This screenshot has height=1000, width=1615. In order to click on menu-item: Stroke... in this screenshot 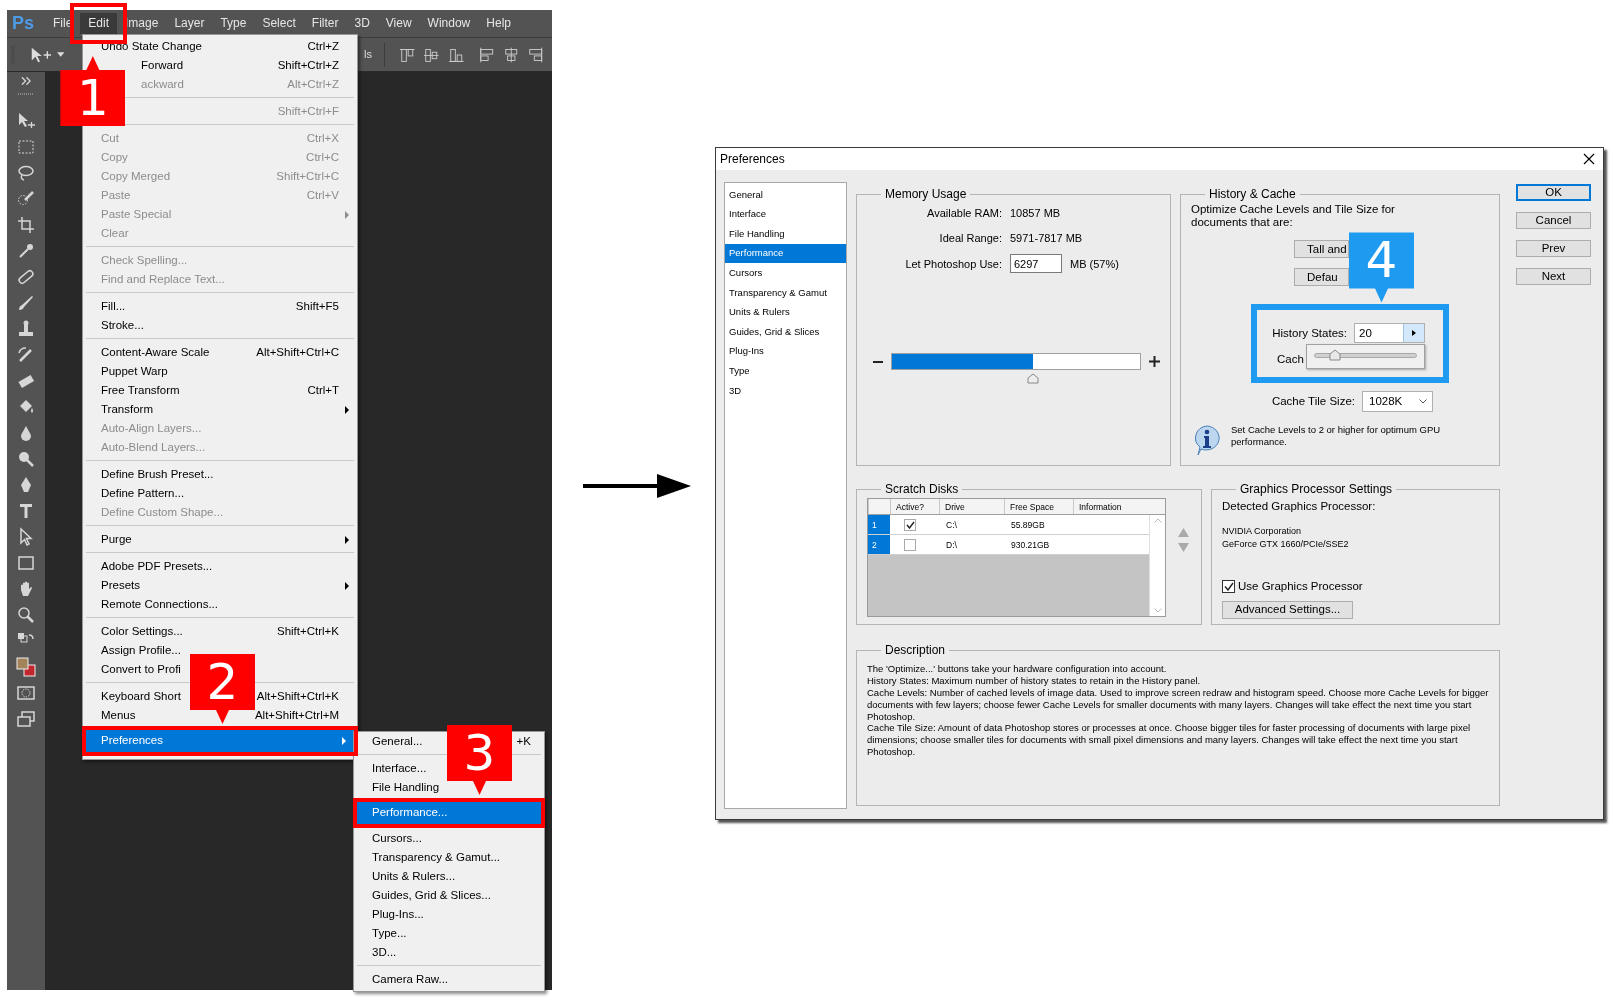, I will do `click(122, 325)`.